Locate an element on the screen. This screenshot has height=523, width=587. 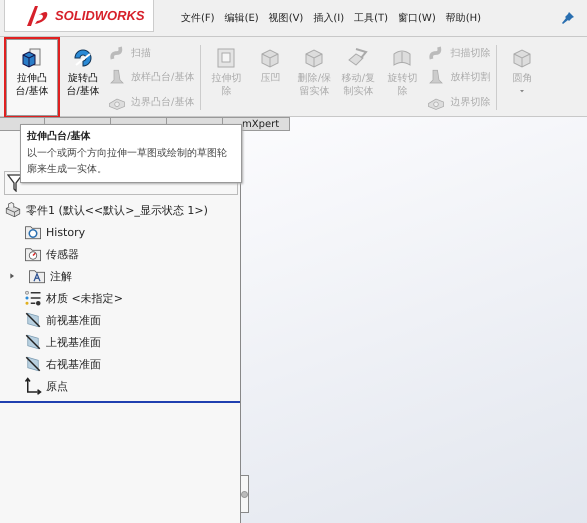
menu-item: 编辑(E) is located at coordinates (242, 18).